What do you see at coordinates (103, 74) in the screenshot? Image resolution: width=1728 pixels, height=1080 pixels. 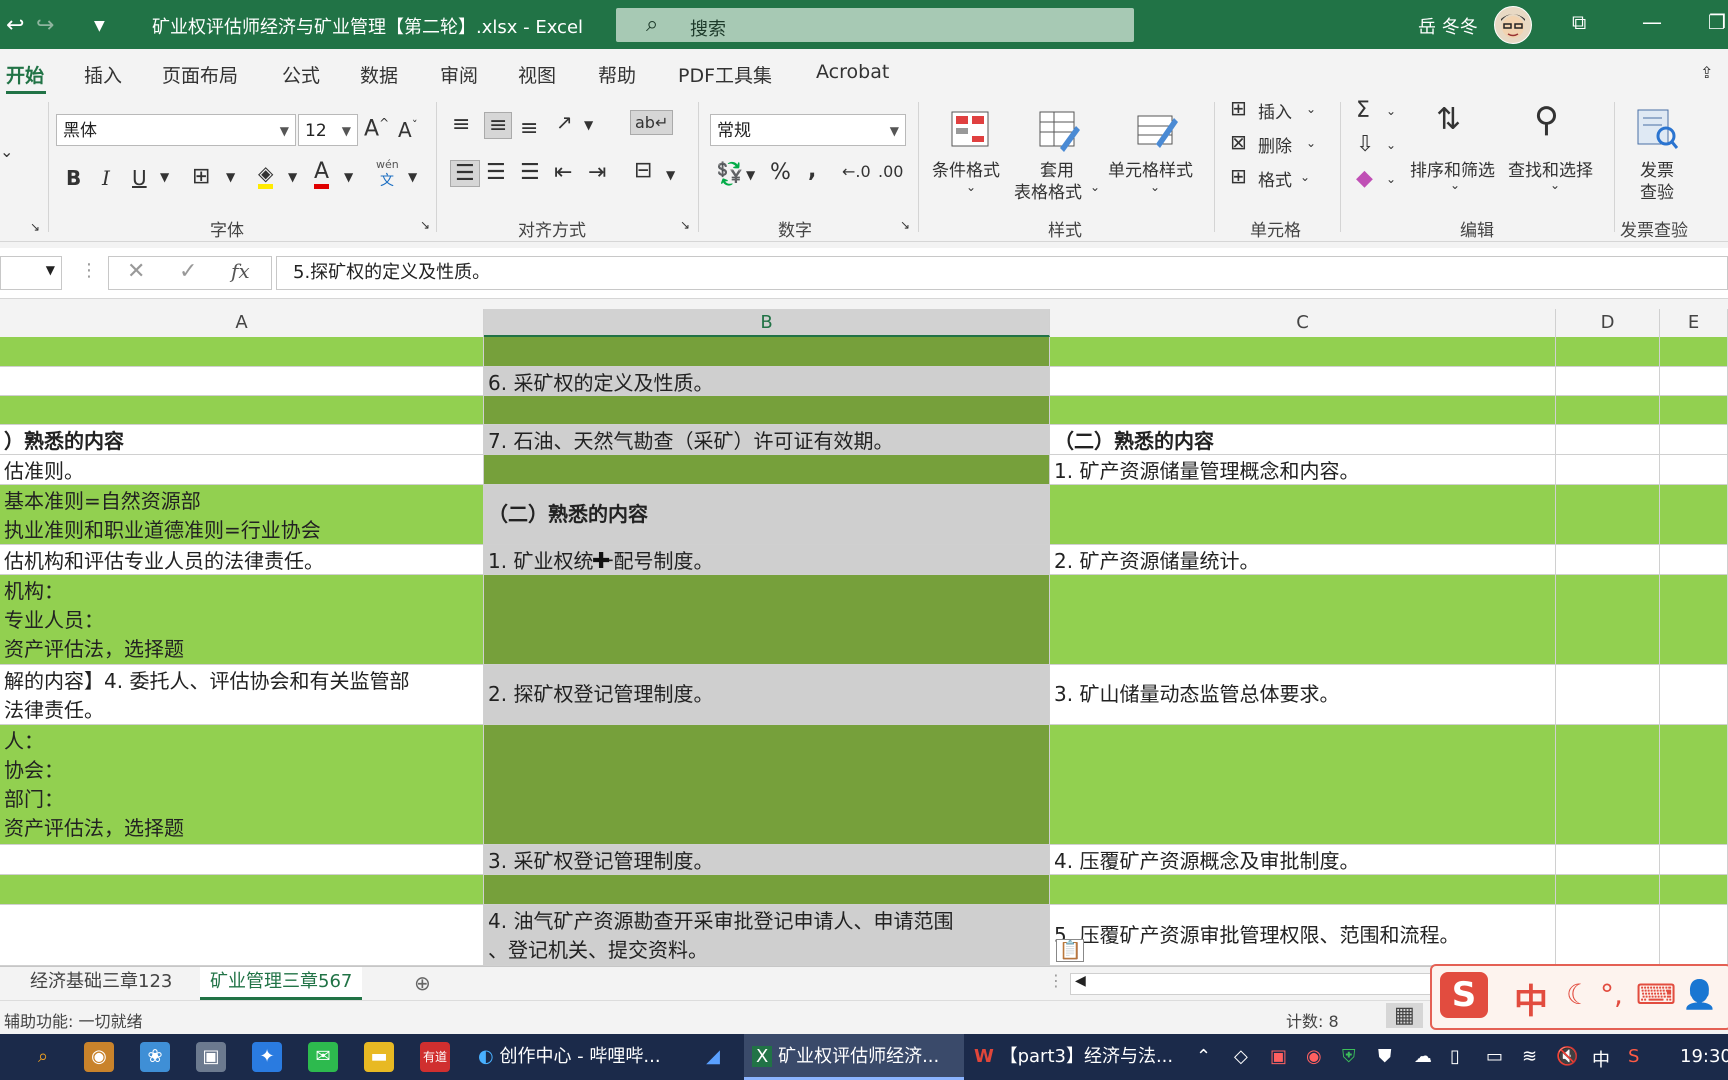 I see `tab-insert: 插入` at bounding box center [103, 74].